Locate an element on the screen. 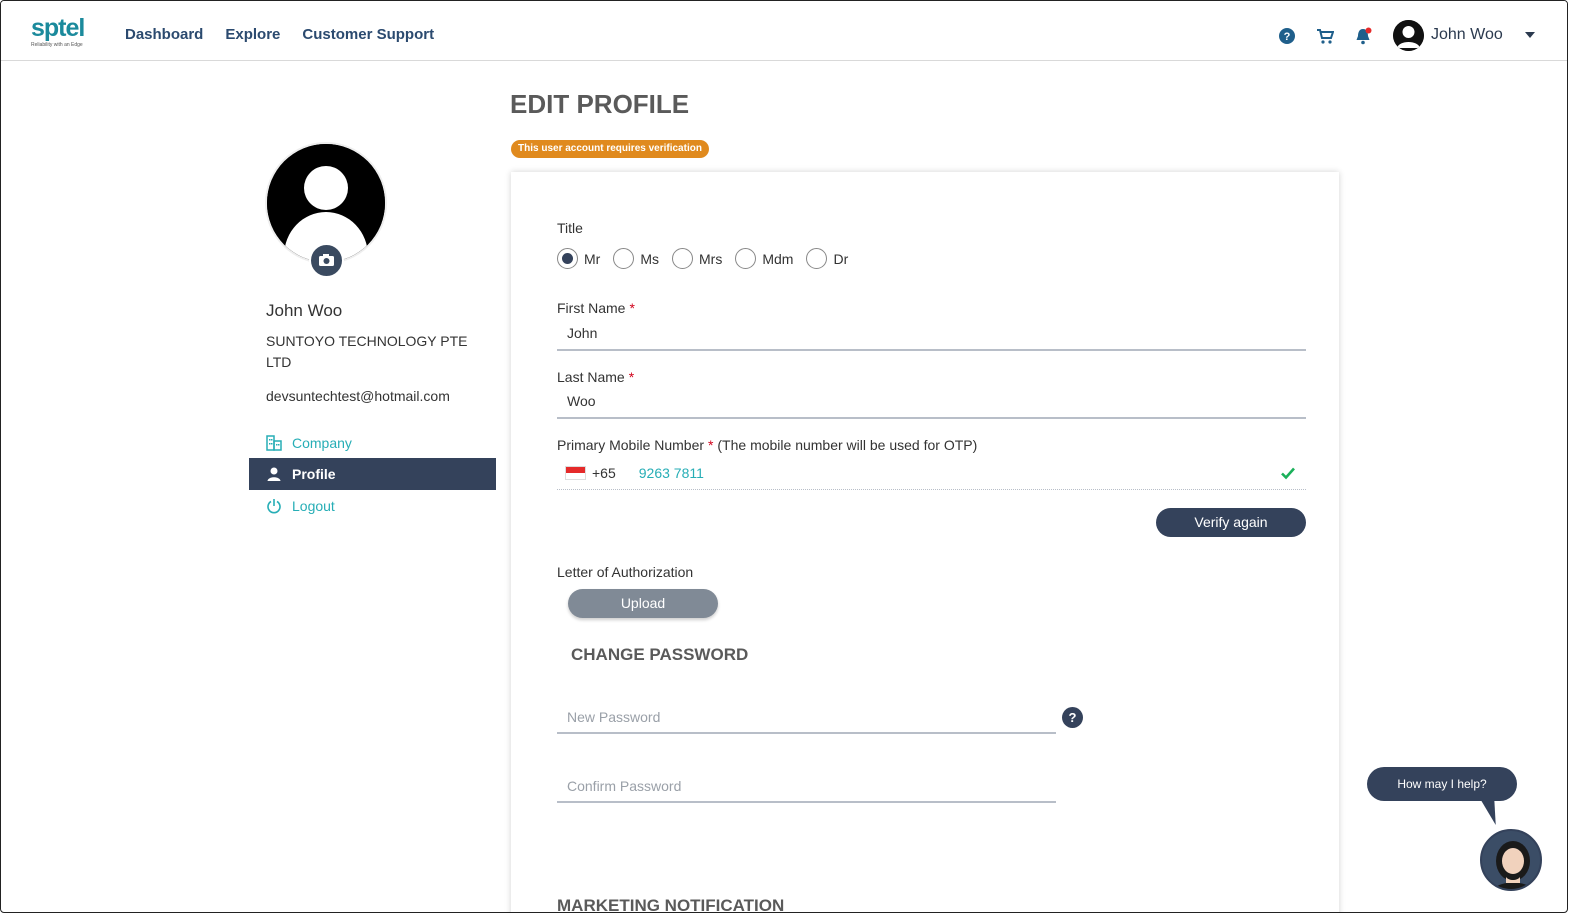 The width and height of the screenshot is (1575, 917). radio-label: Mdm is located at coordinates (778, 258).